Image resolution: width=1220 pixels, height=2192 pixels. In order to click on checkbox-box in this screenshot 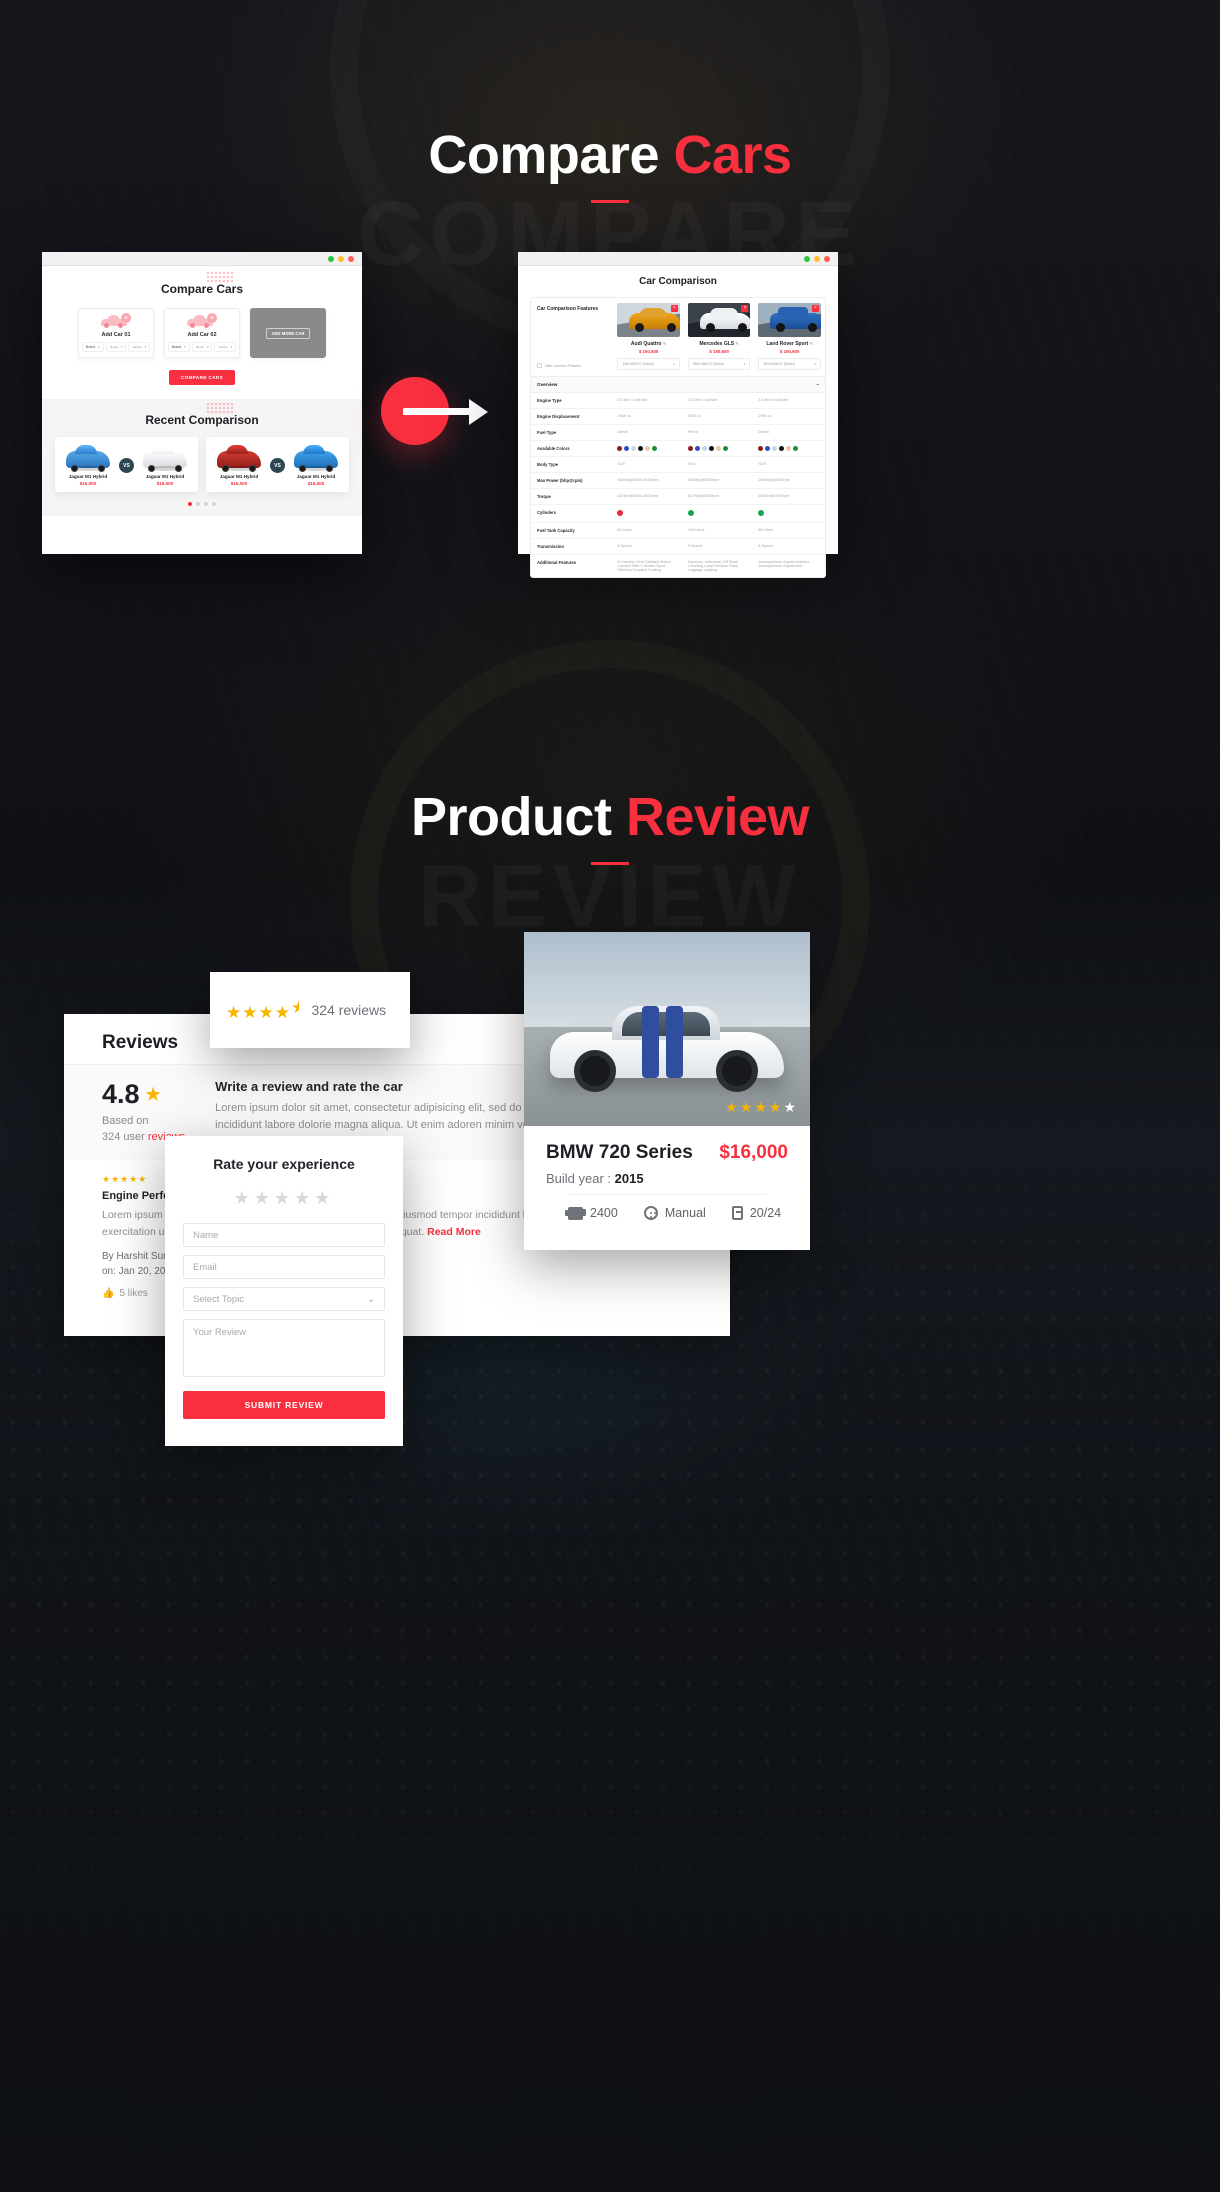, I will do `click(539, 365)`.